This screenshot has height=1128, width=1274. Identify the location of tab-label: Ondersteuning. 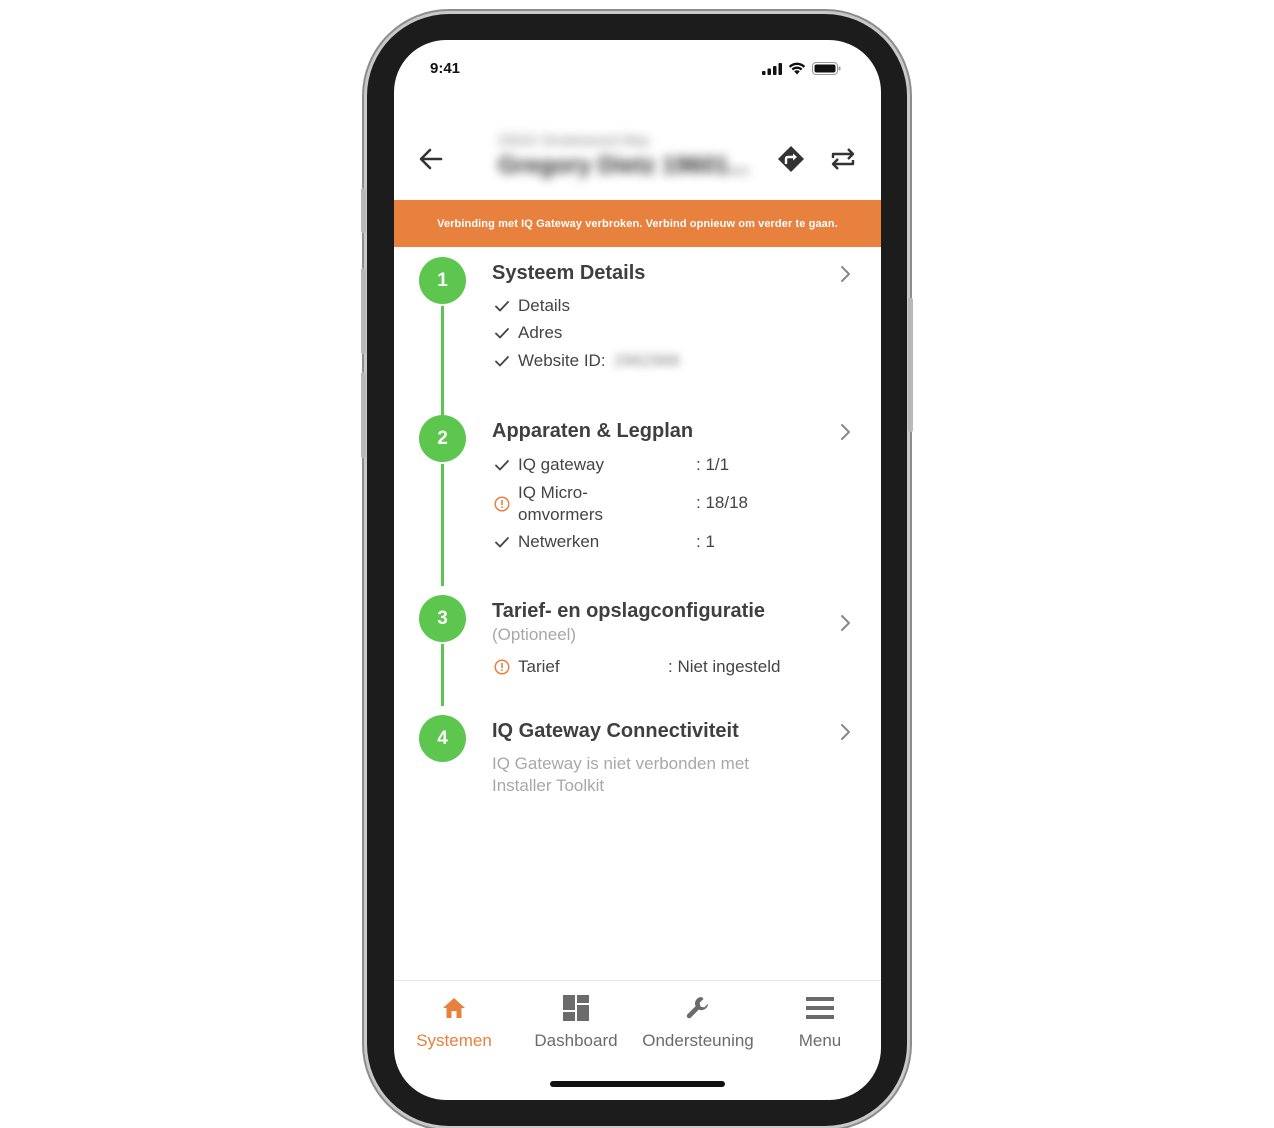
(698, 1040).